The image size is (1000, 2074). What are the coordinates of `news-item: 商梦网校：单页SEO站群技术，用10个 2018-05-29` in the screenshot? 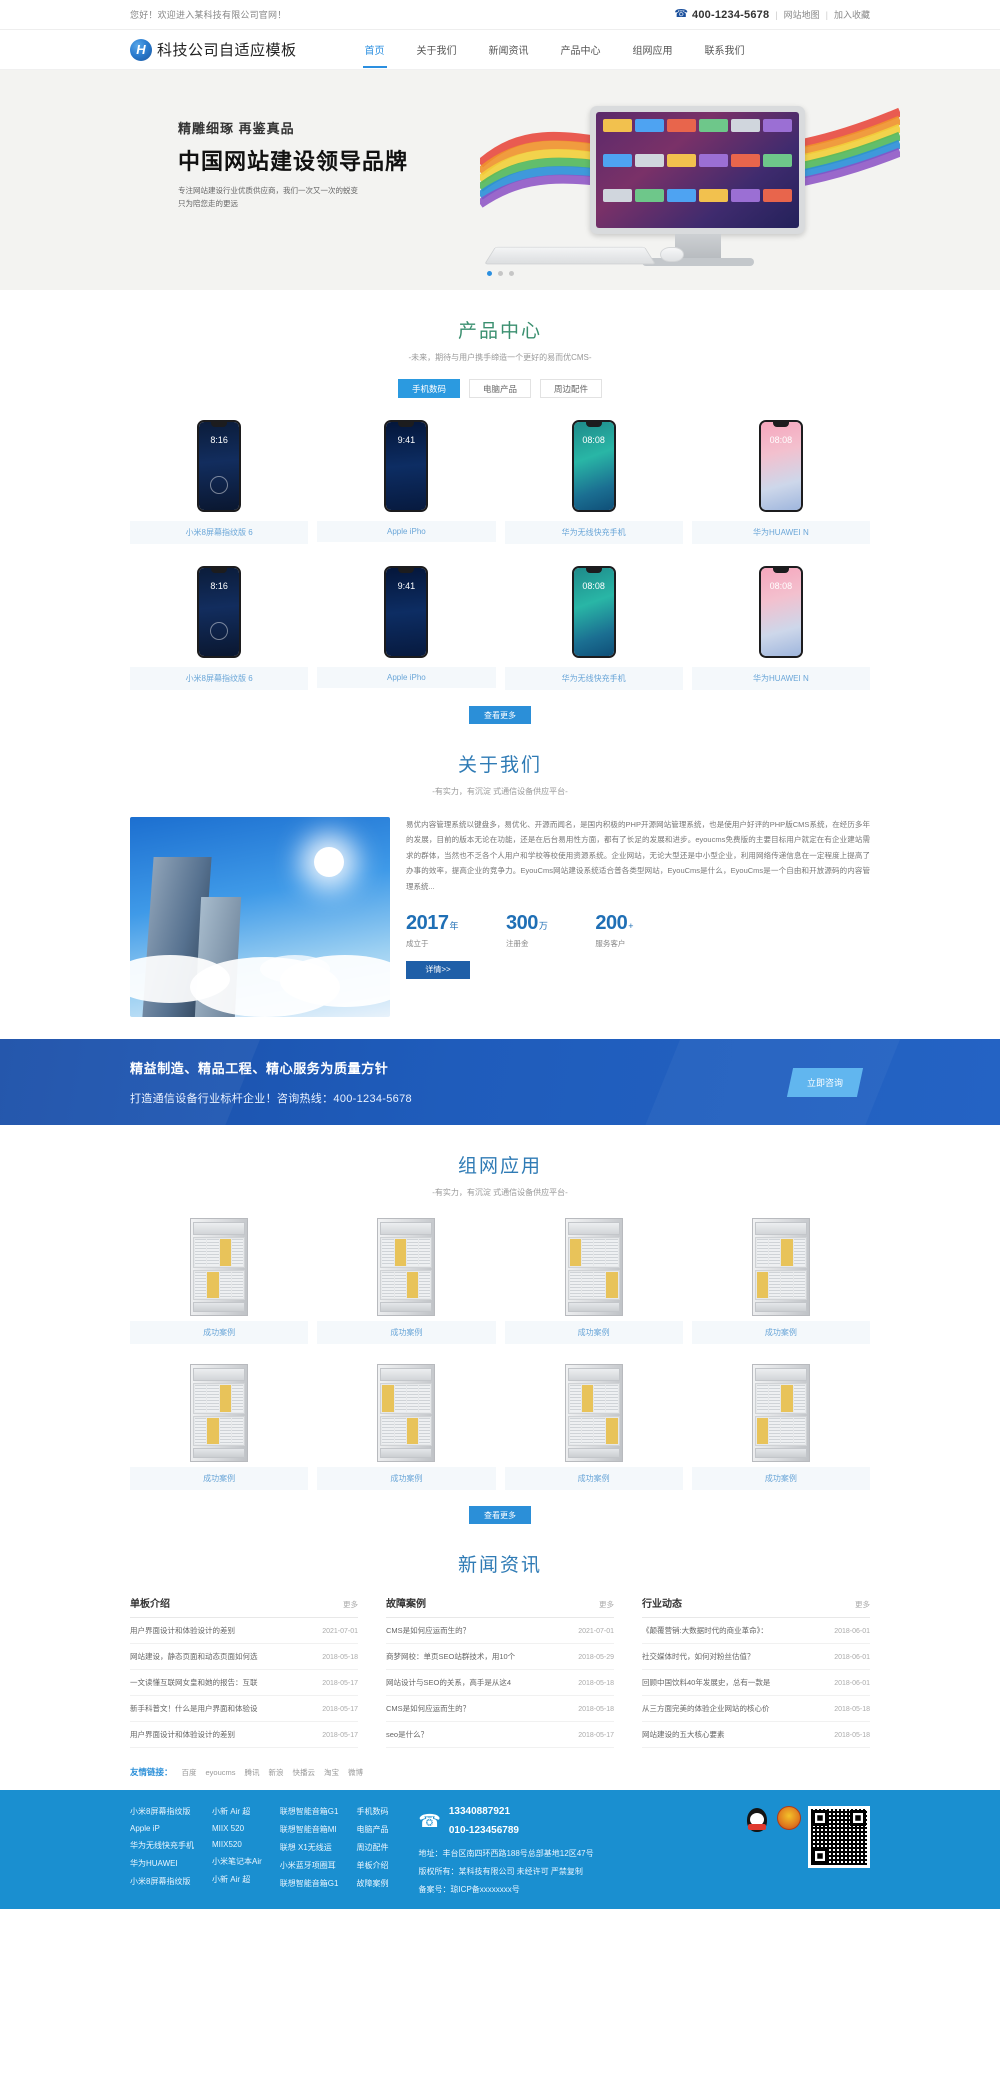 It's located at (500, 1657).